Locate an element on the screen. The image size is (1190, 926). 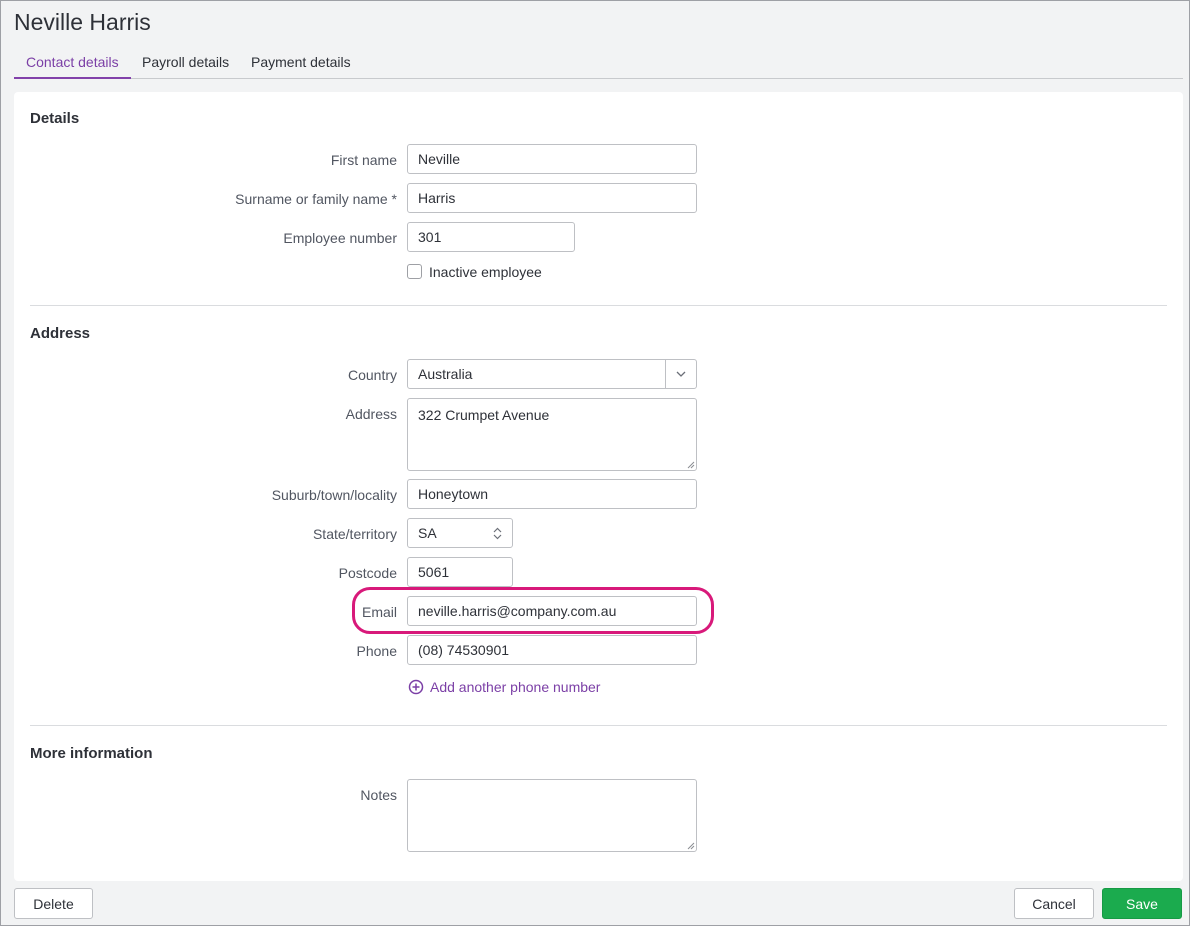
first-name-input: Neville is located at coordinates (552, 159).